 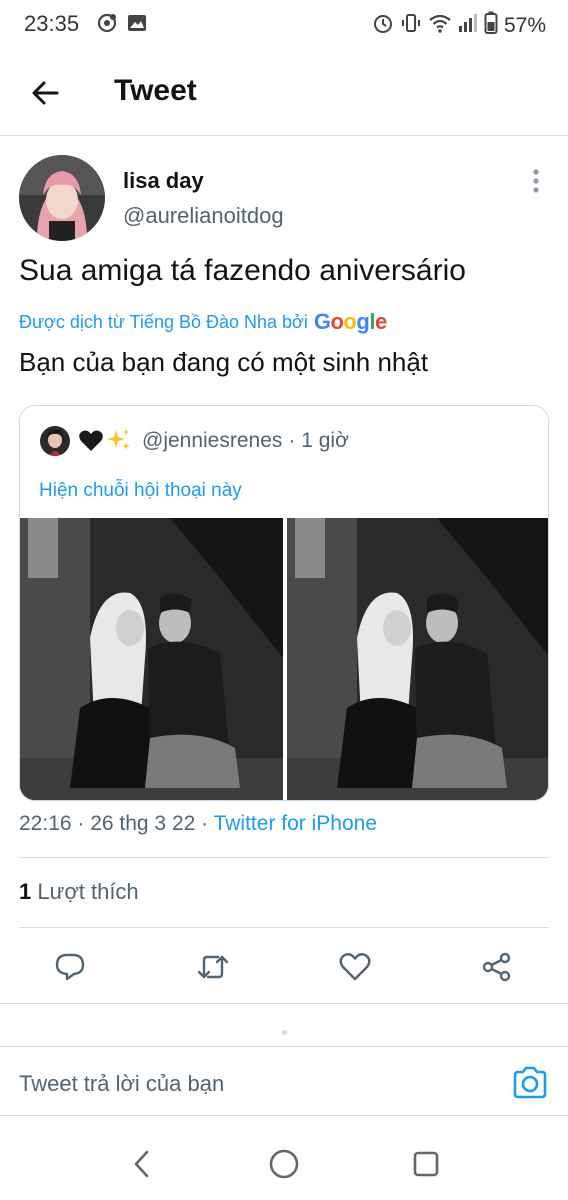 I want to click on google-logo: Google, so click(x=350, y=321).